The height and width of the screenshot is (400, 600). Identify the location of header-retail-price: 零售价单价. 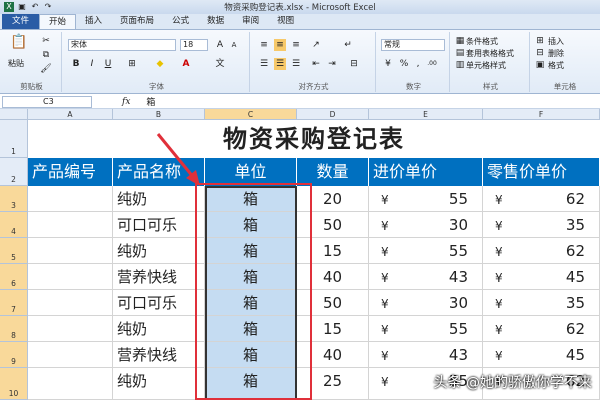
(541, 172).